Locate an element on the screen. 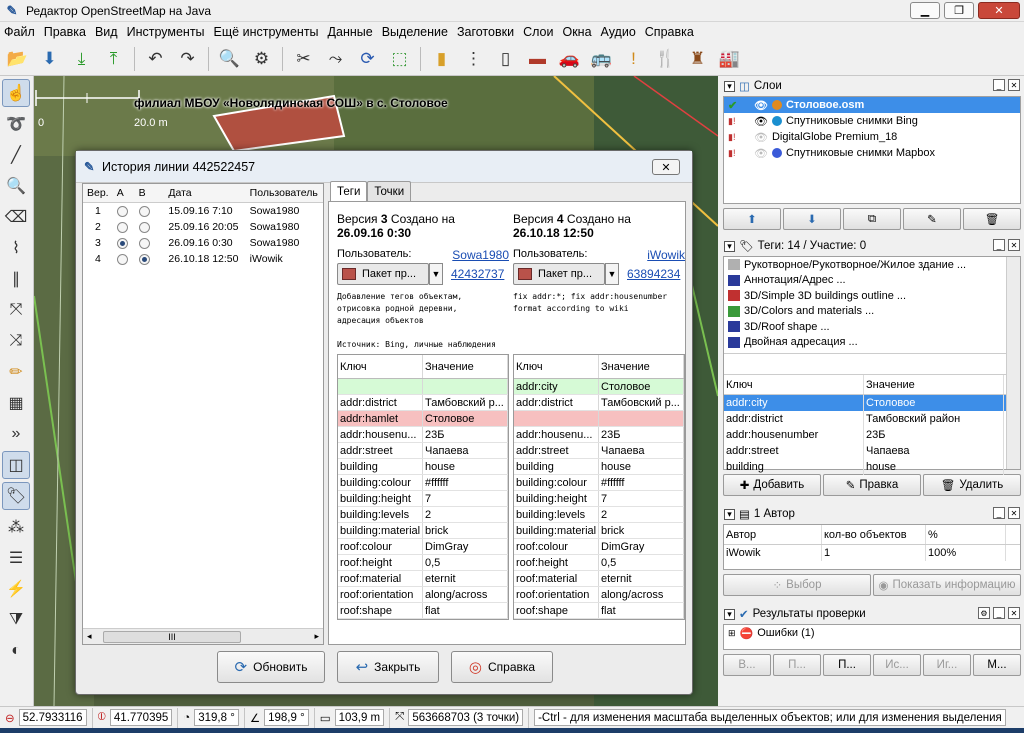  selection-list-icon: ☰ is located at coordinates (16, 558).